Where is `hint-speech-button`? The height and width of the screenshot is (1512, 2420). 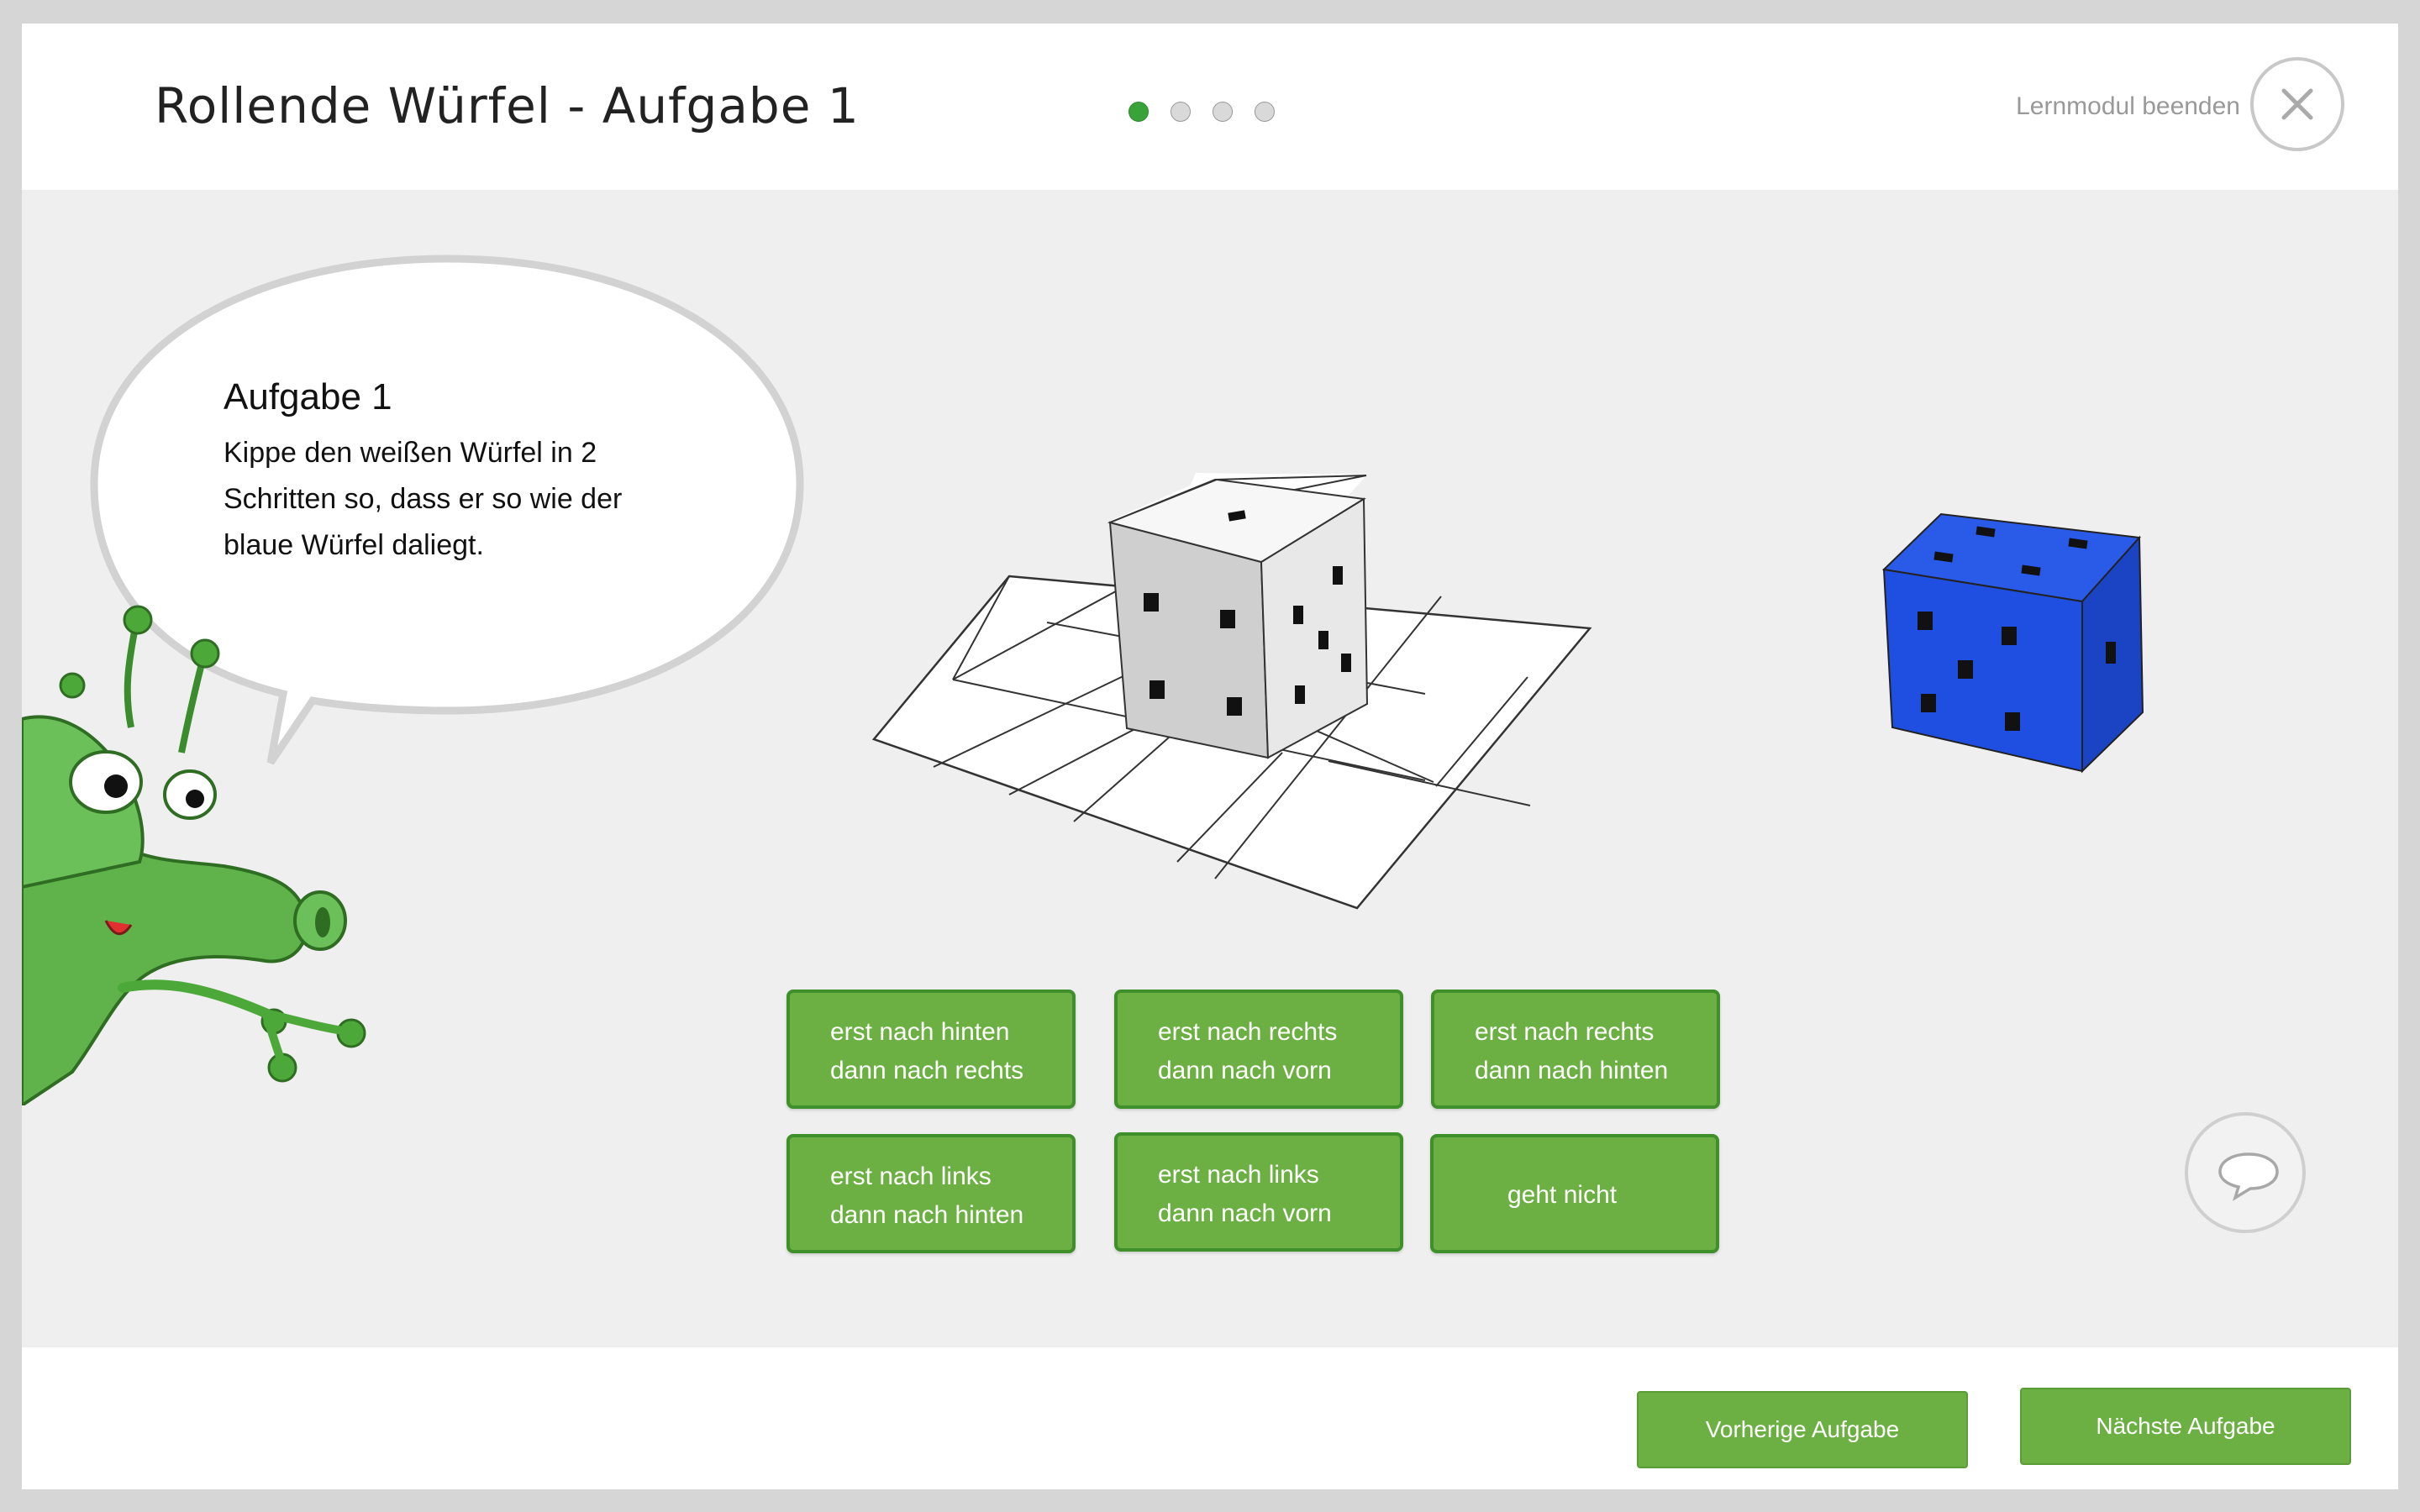 hint-speech-button is located at coordinates (2245, 1172).